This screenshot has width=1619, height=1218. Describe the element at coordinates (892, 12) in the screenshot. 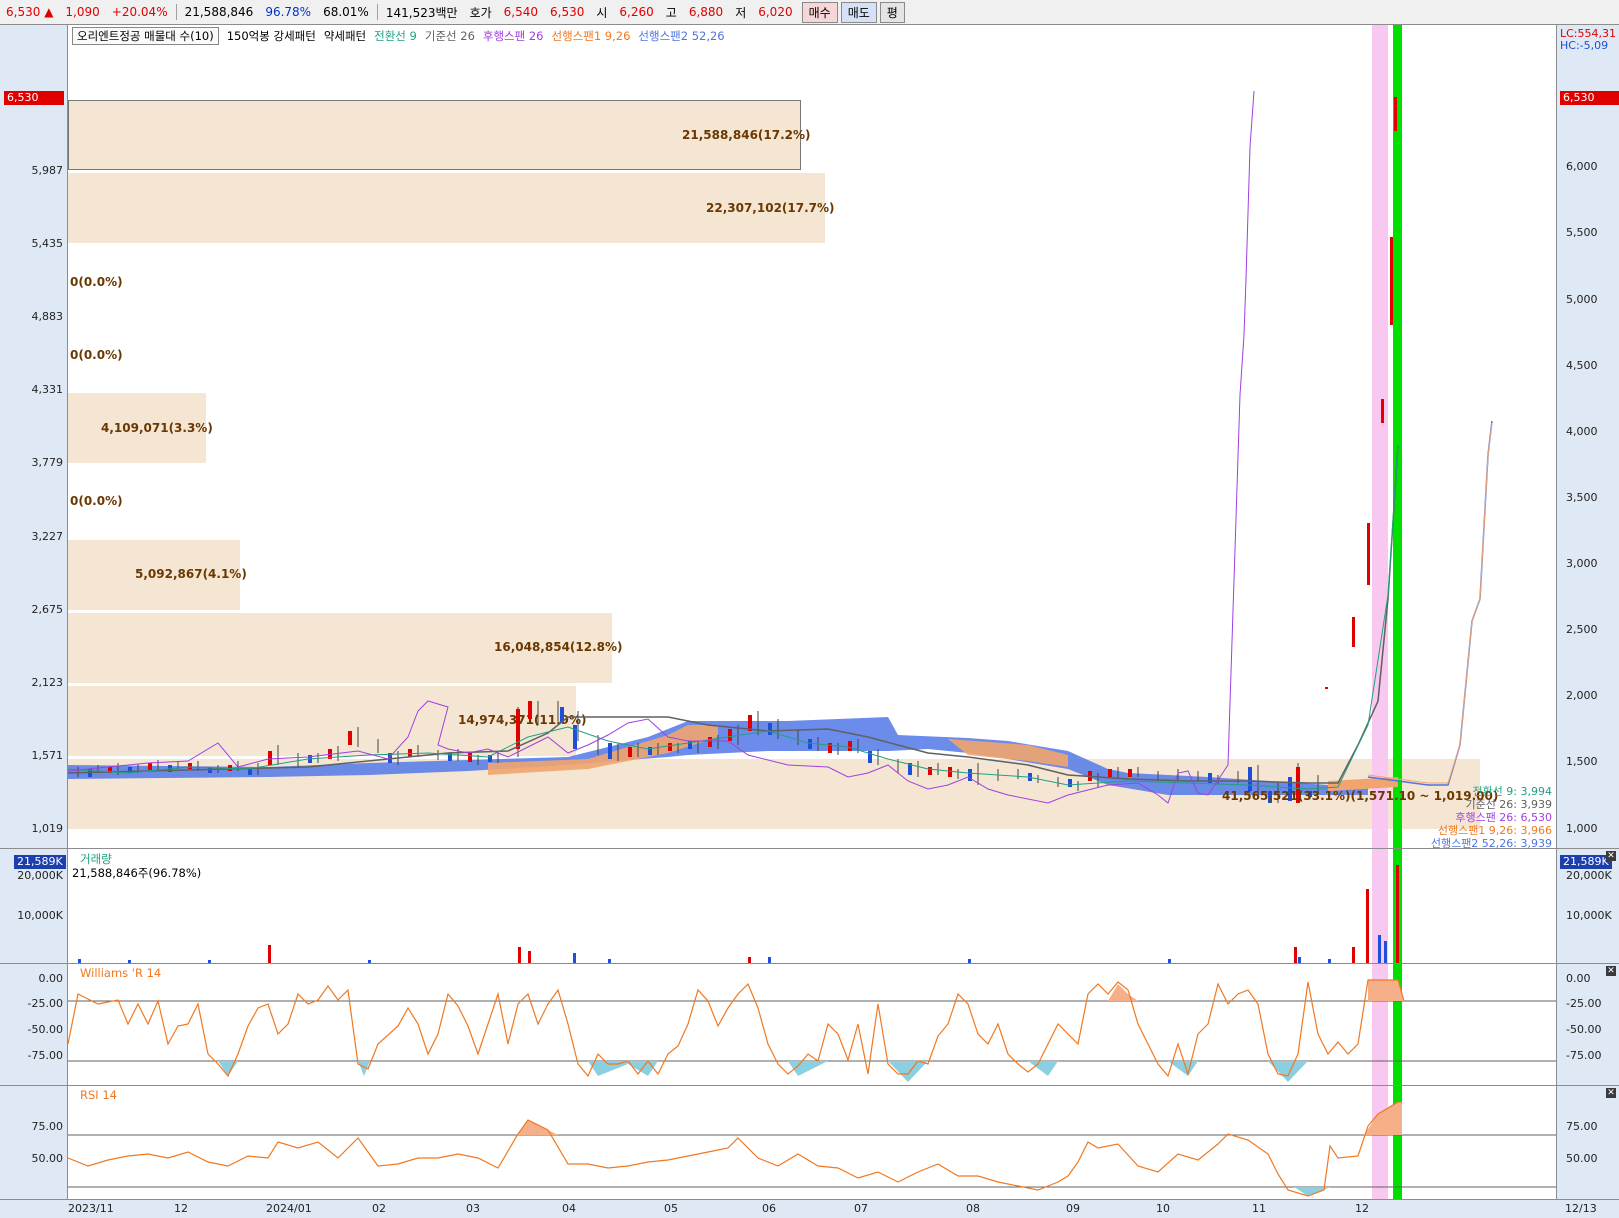

I see `flat-button: 평` at that location.